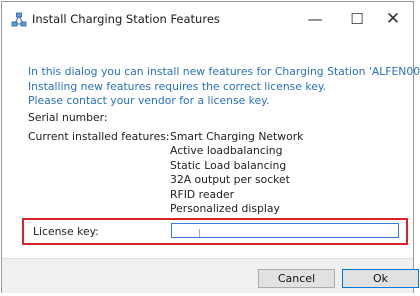 This screenshot has width=420, height=296. I want to click on window-title: Install Charging Station Features, so click(126, 19).